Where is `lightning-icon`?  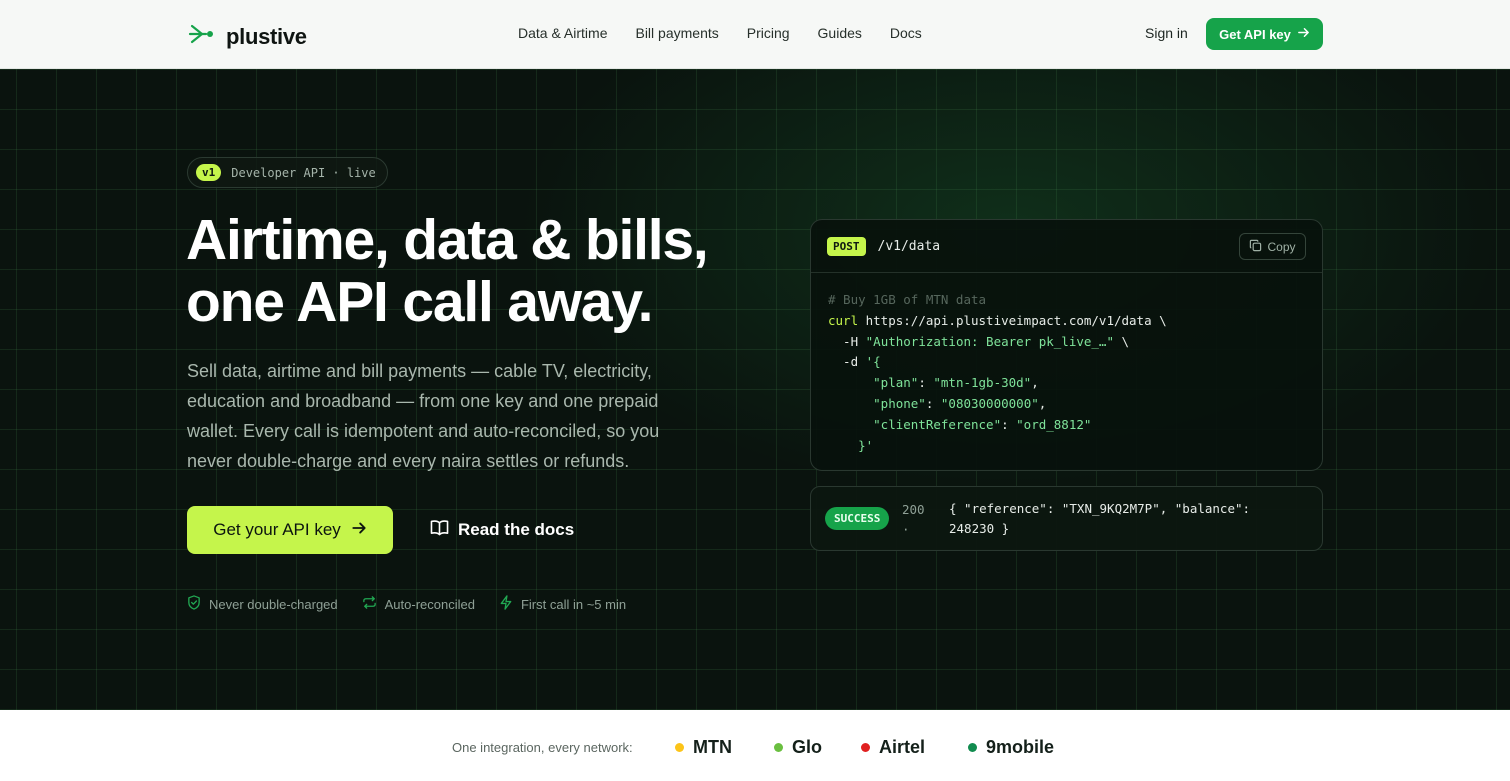 lightning-icon is located at coordinates (506, 604).